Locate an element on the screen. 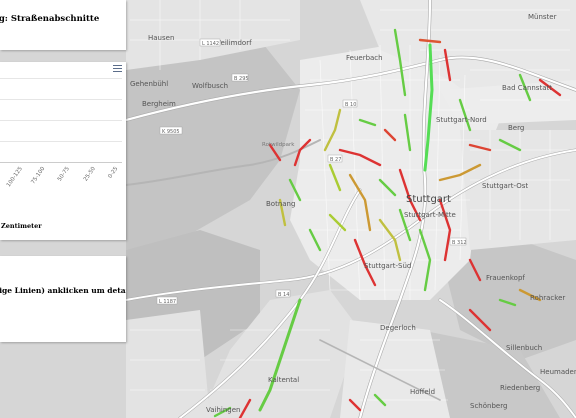 This screenshot has width=576, height=418. map-label-stuttgart-mitte: Stuttgart-Mitte is located at coordinates (430, 215).